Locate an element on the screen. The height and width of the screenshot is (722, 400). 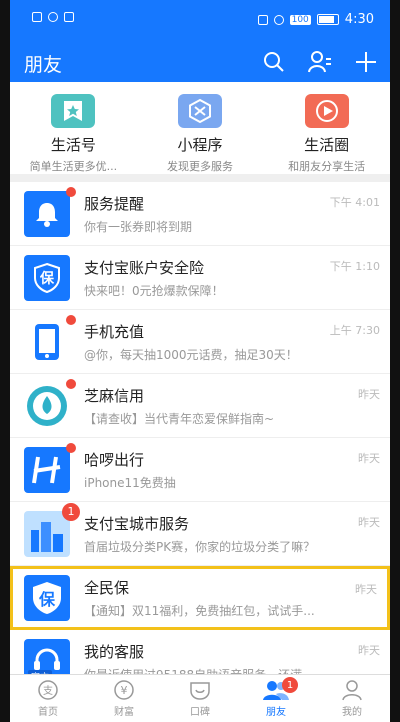
service-shenghuoquan: 生活圈 和朋友分享生活 is located at coordinates (326, 128).